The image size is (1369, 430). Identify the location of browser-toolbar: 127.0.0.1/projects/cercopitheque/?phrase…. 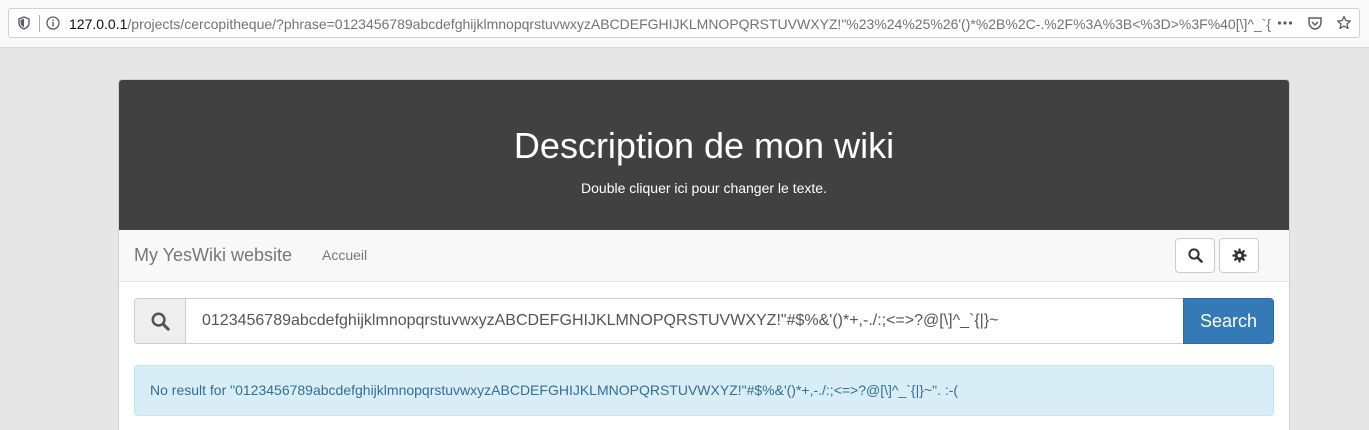
(684, 24).